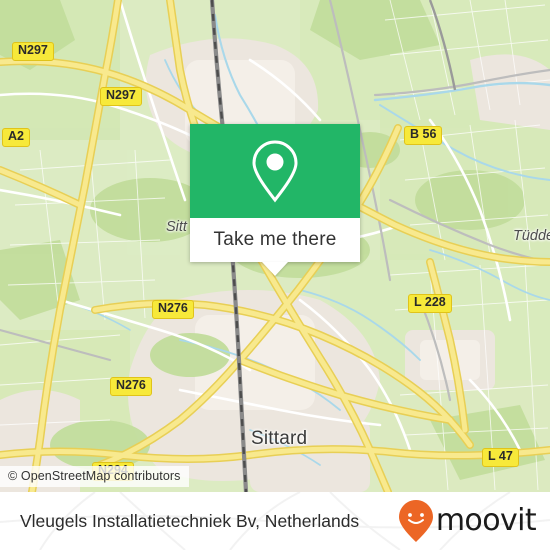 This screenshot has height=550, width=550. I want to click on callout-icon-area, so click(275, 171).